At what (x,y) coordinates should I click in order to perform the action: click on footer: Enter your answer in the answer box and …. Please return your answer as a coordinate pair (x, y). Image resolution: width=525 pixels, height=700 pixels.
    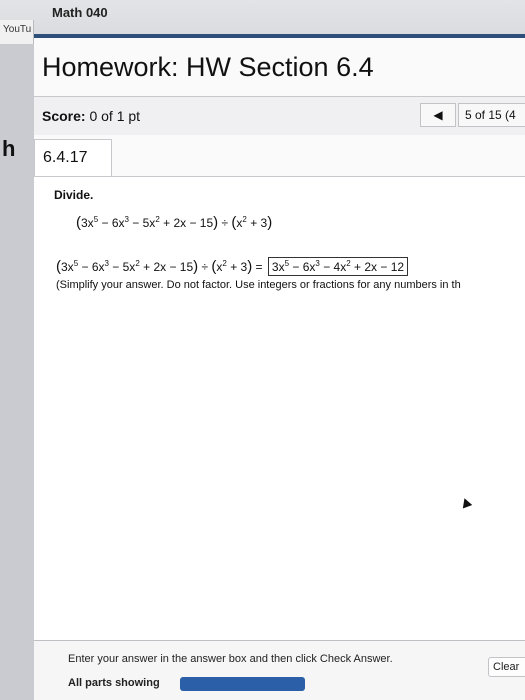
    Looking at the image, I should click on (279, 670).